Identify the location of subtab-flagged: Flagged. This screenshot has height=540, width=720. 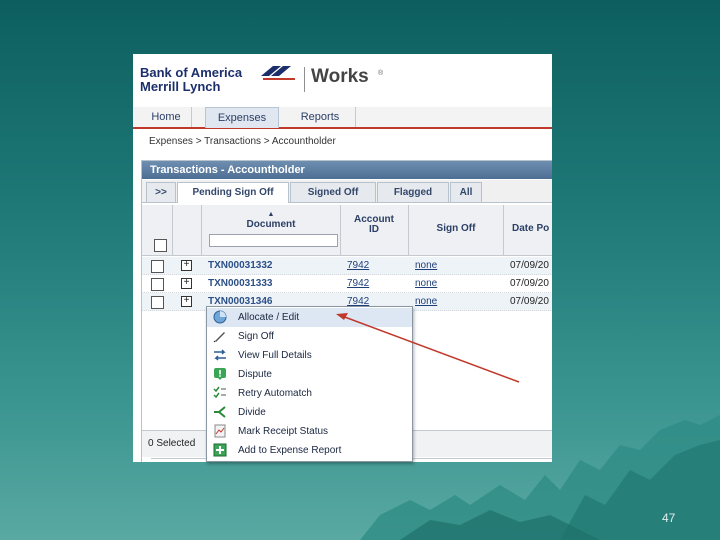
(413, 192).